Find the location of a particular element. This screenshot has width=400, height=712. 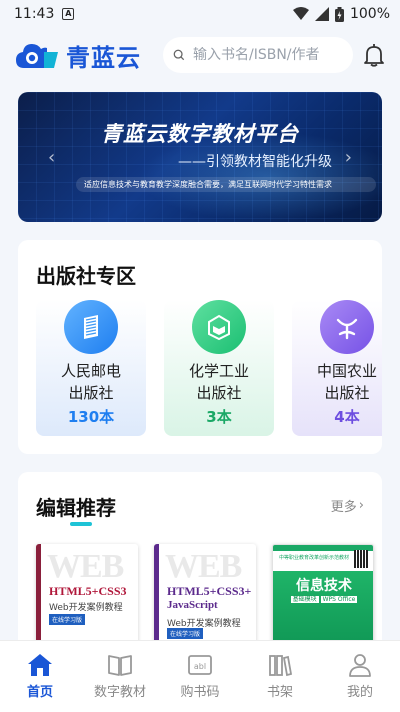

notification-button is located at coordinates (374, 55).